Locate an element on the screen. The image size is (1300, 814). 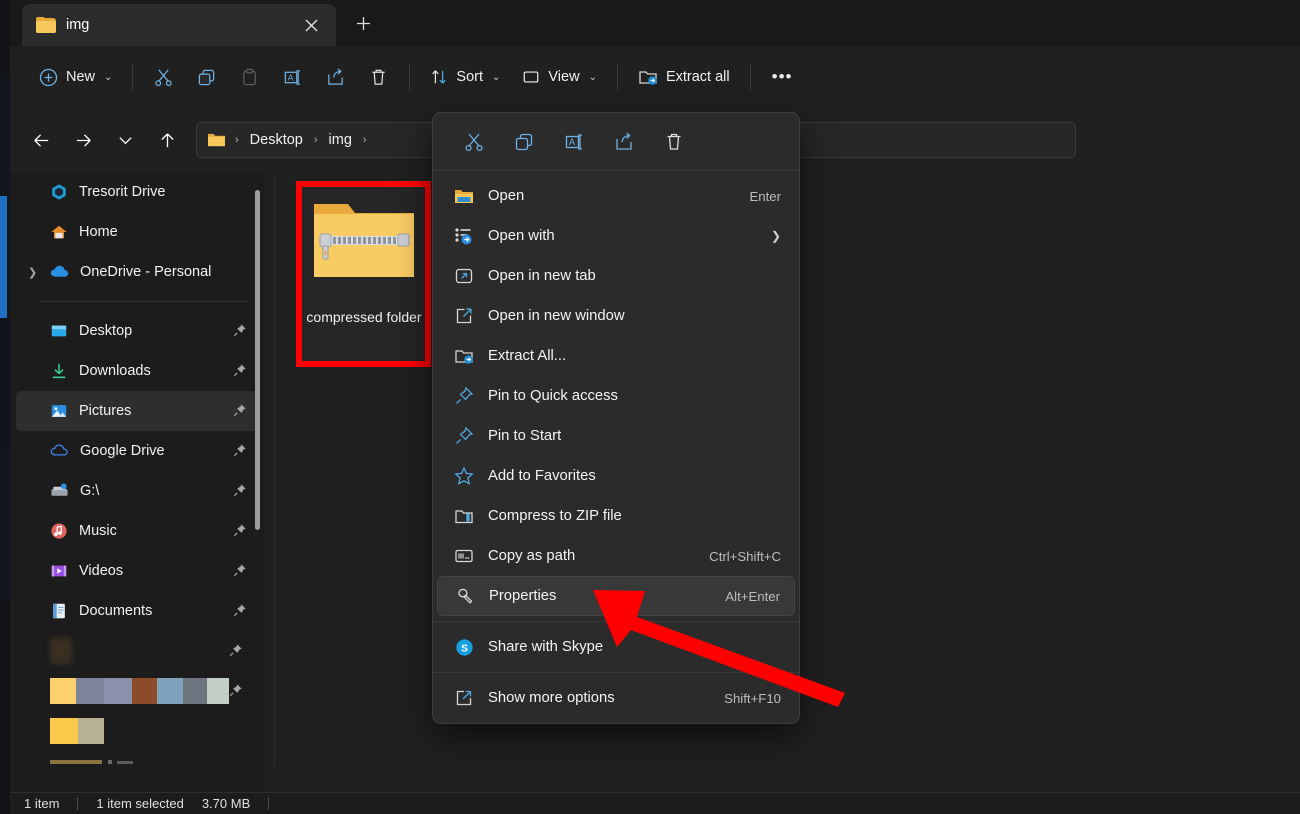
status-bar: 1 item 1 item selected 3.70 MB is located at coordinates (655, 803).